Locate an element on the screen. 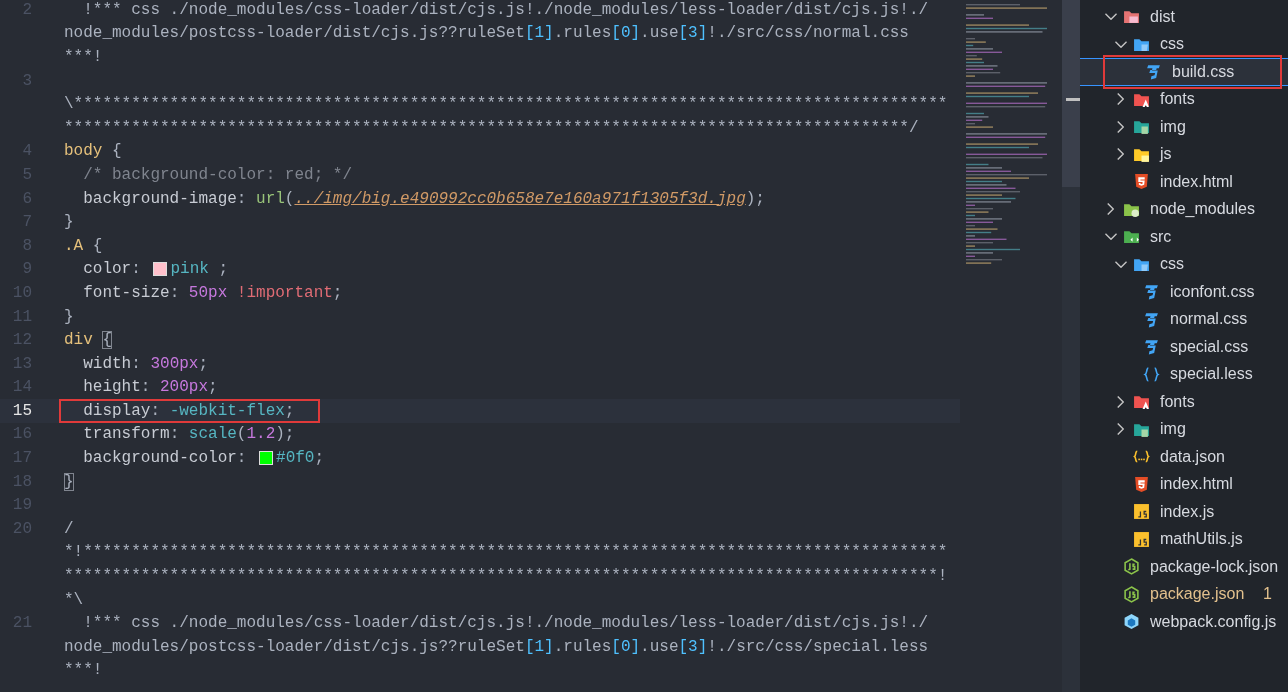 Image resolution: width=1288 pixels, height=692 pixels. tree-item: index.js is located at coordinates (1184, 512).